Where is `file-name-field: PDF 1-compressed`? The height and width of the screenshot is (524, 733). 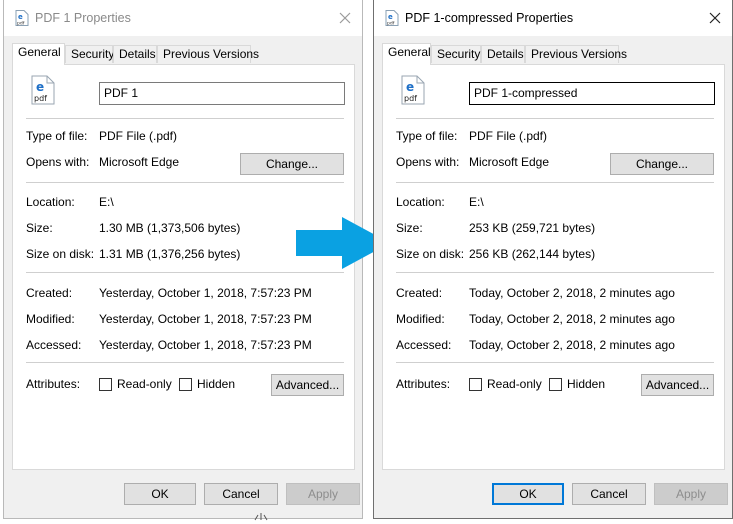 file-name-field: PDF 1-compressed is located at coordinates (592, 93).